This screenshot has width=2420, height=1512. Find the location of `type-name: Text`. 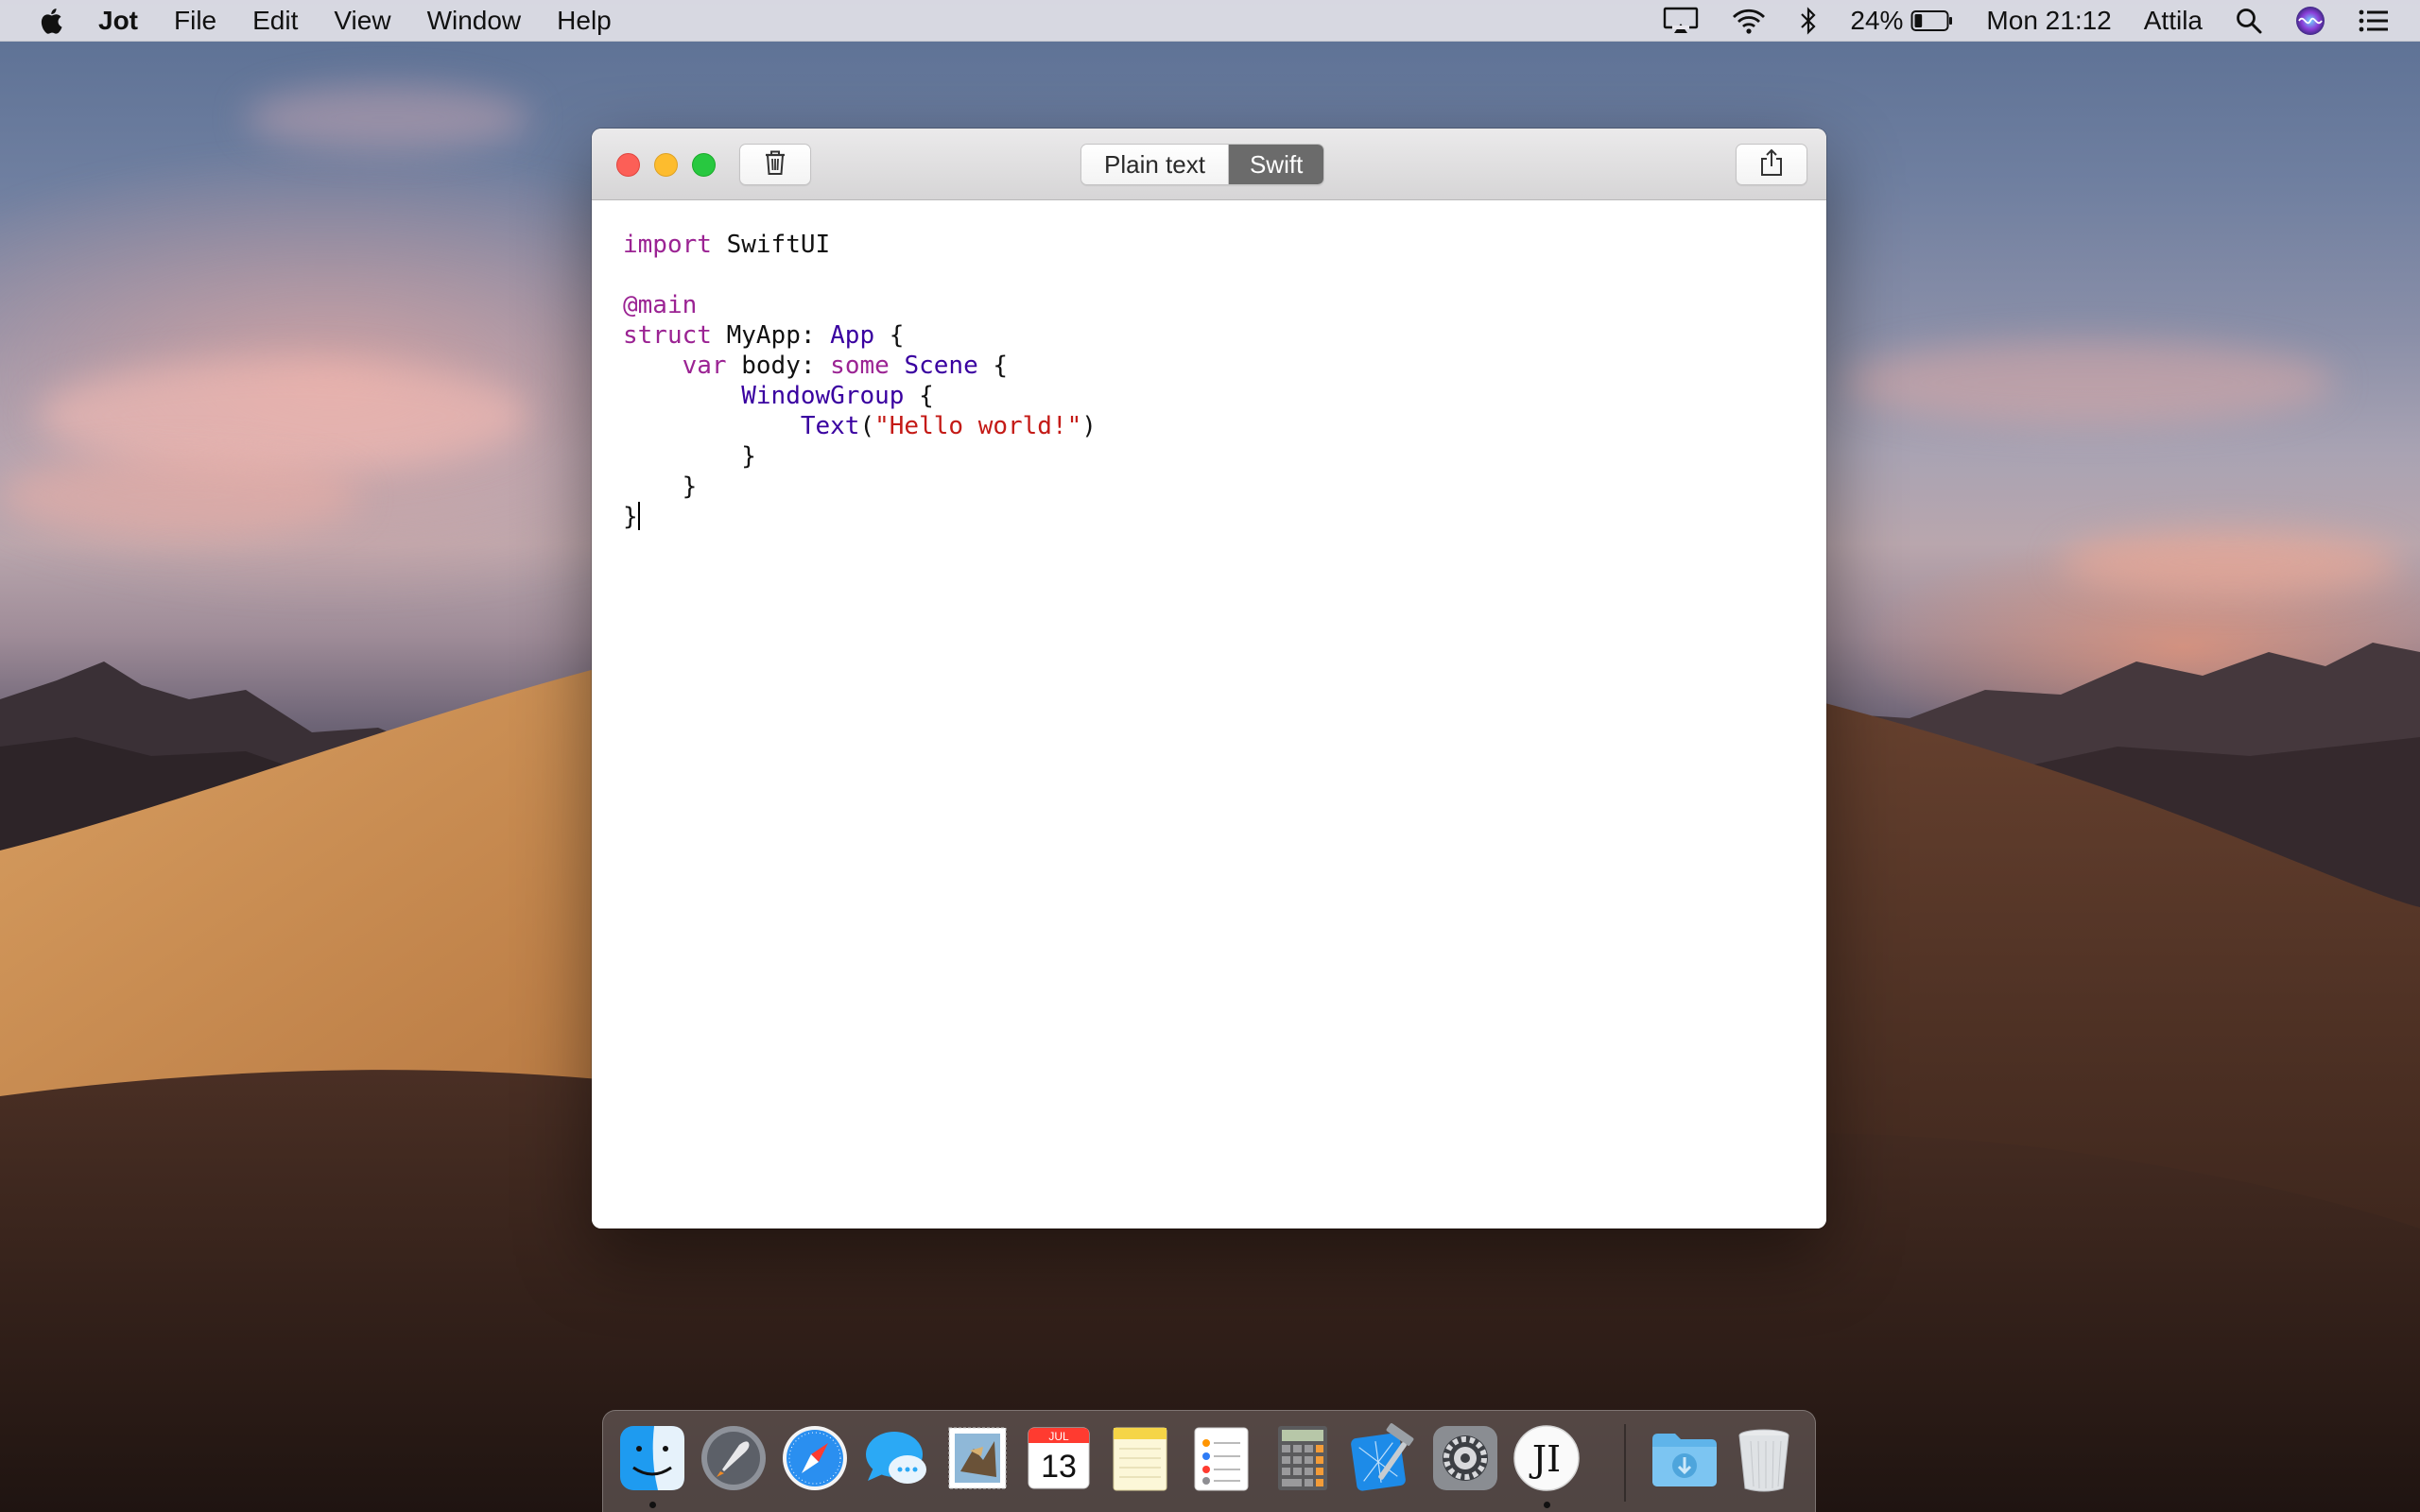

type-name: Text is located at coordinates (830, 426).